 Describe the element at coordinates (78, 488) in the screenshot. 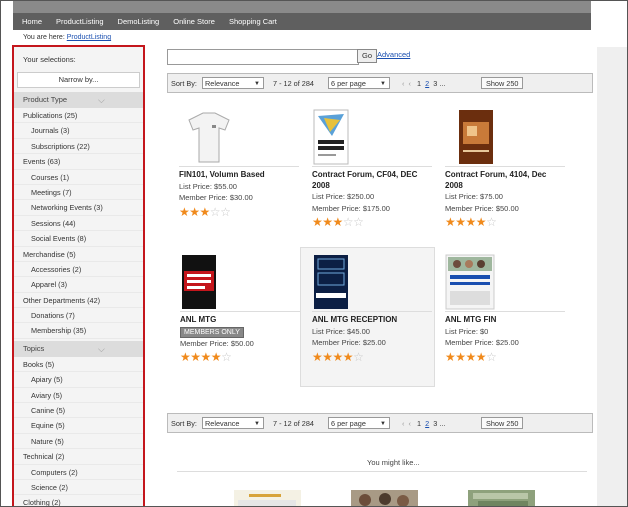

I see `facet-item: Science (2)` at that location.